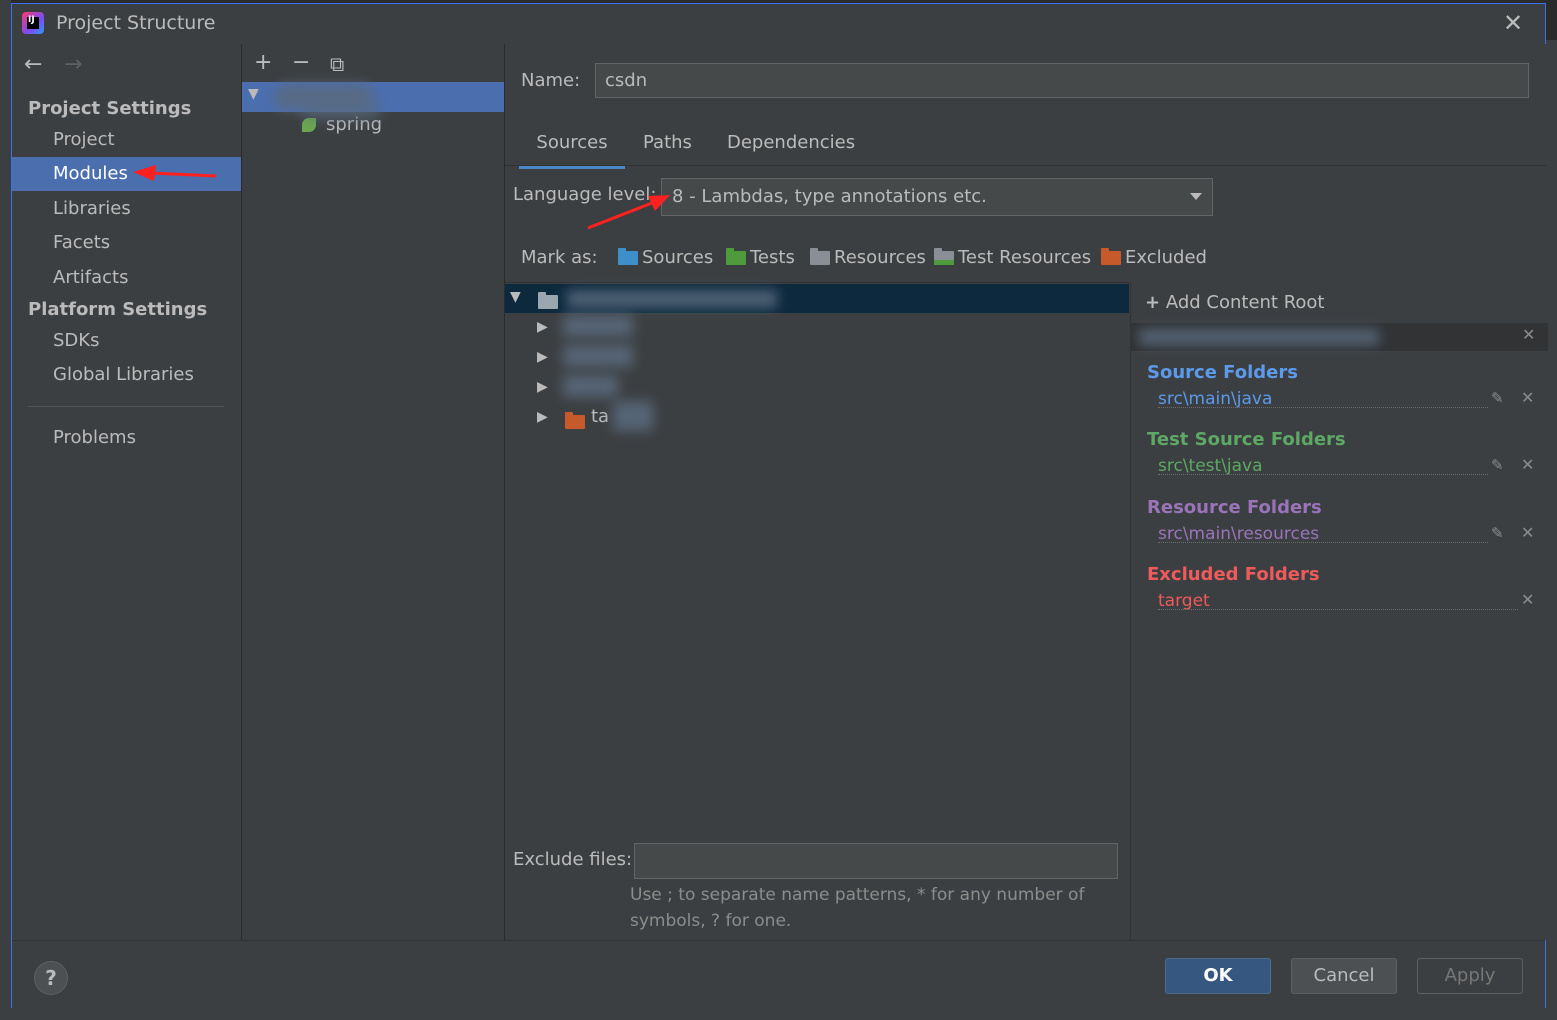 This screenshot has height=1020, width=1557. What do you see at coordinates (175, 173) in the screenshot?
I see `annotation-arrow-modules` at bounding box center [175, 173].